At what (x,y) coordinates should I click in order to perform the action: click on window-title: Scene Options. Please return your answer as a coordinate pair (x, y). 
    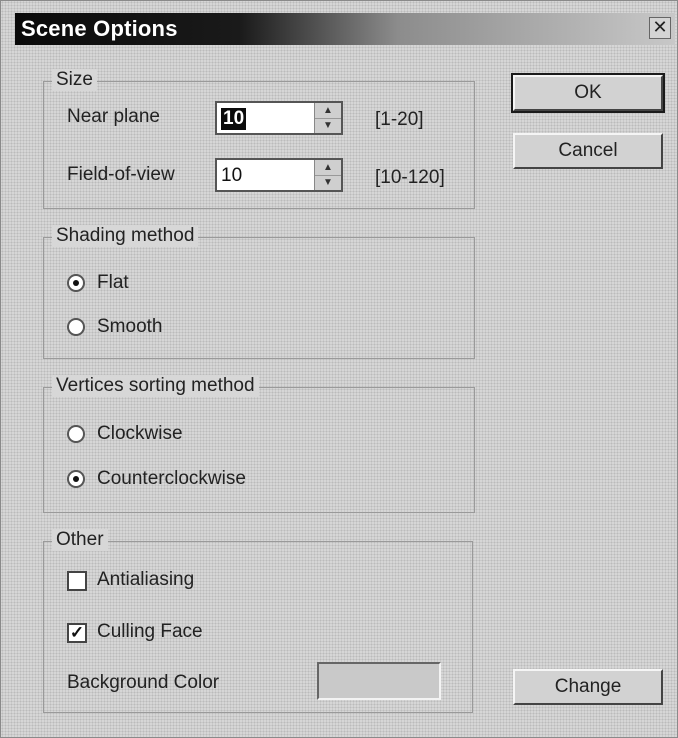
    Looking at the image, I should click on (99, 28).